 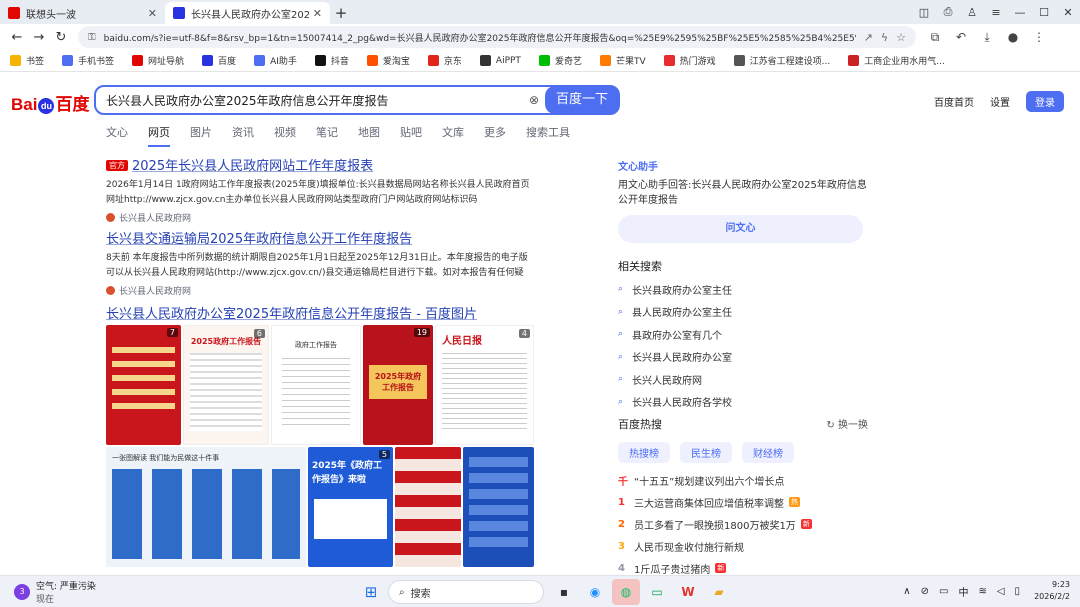 What do you see at coordinates (743, 524) in the screenshot?
I see `hot-search-item: 2 员工多看了一眼挽损1800万被奖1万新` at bounding box center [743, 524].